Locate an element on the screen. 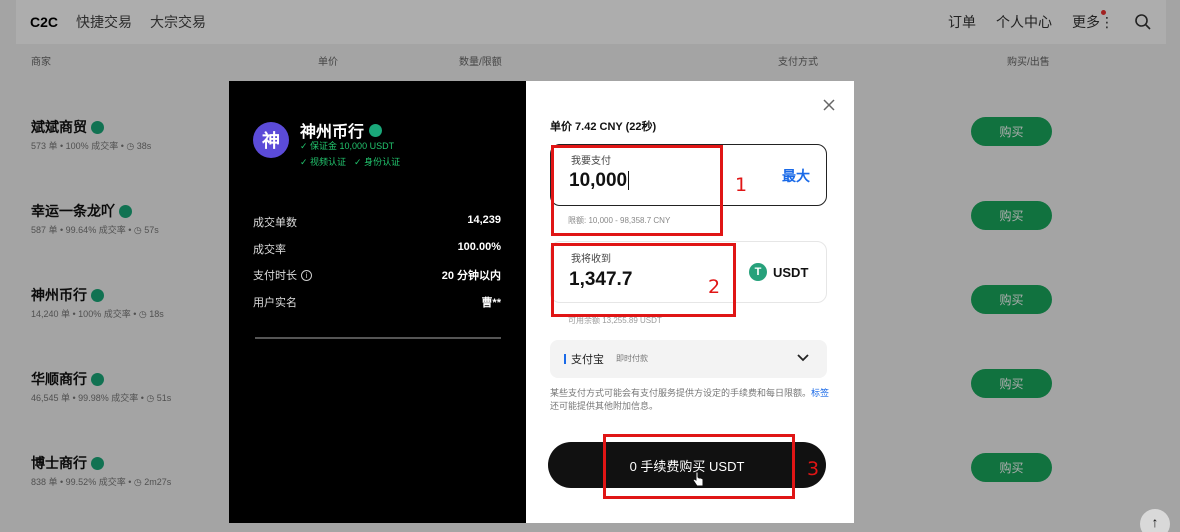 This screenshot has width=1180, height=532. id-verified-badge: ✓ 身份认证 is located at coordinates (377, 162).